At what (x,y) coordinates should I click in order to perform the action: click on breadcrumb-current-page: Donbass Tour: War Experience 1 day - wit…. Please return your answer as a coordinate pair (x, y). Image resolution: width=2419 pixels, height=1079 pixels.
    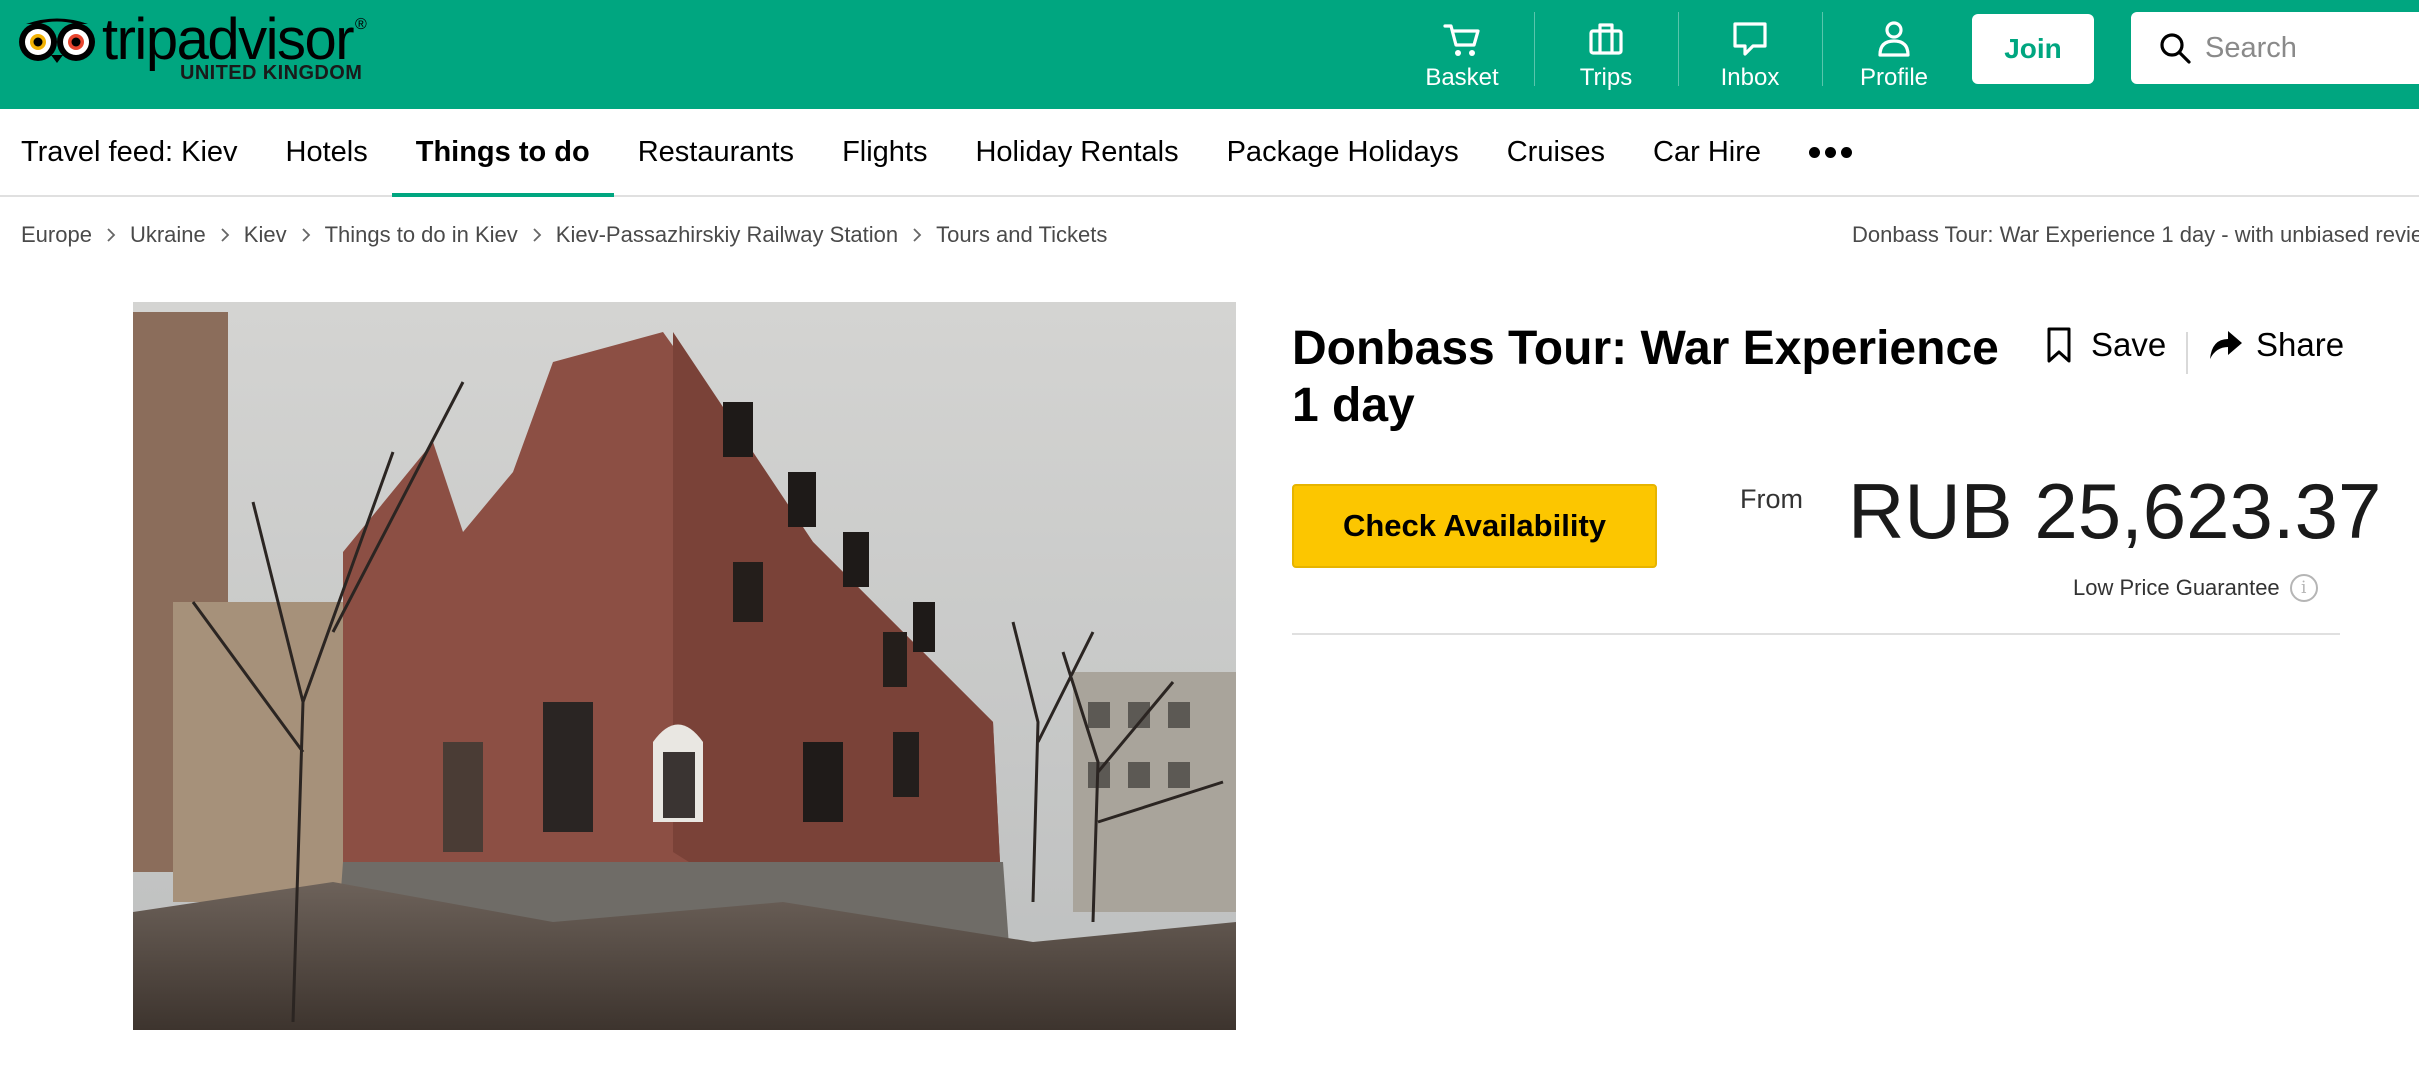
    Looking at the image, I should click on (2135, 234).